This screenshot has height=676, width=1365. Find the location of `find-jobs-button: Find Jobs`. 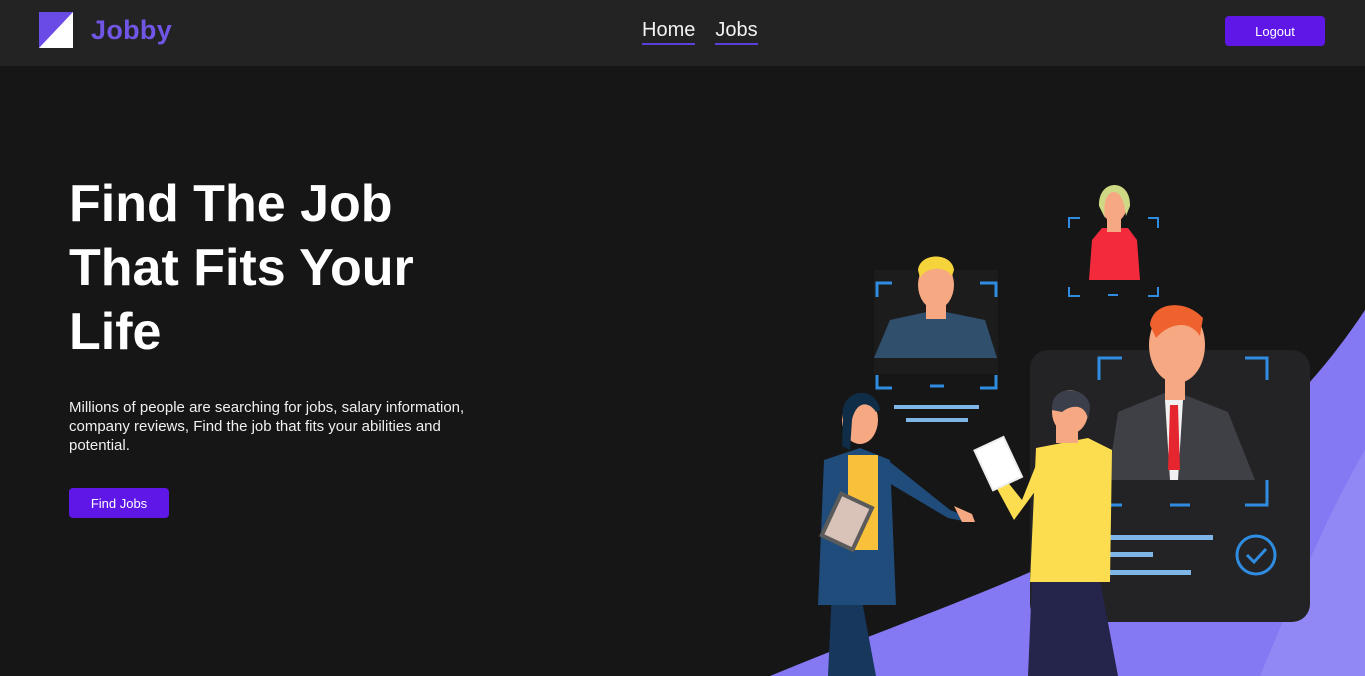

find-jobs-button: Find Jobs is located at coordinates (119, 503).